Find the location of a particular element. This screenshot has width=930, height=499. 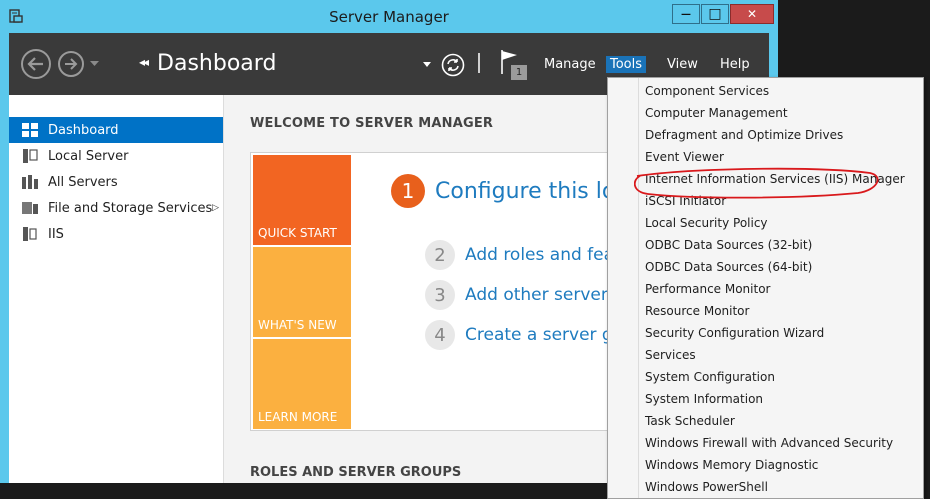

tile-quick-start: QUICK START is located at coordinates (302, 200).